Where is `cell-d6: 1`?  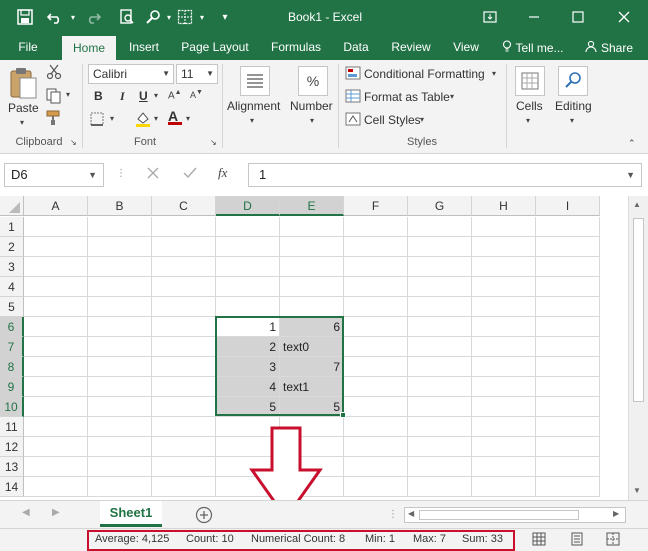 cell-d6: 1 is located at coordinates (248, 327).